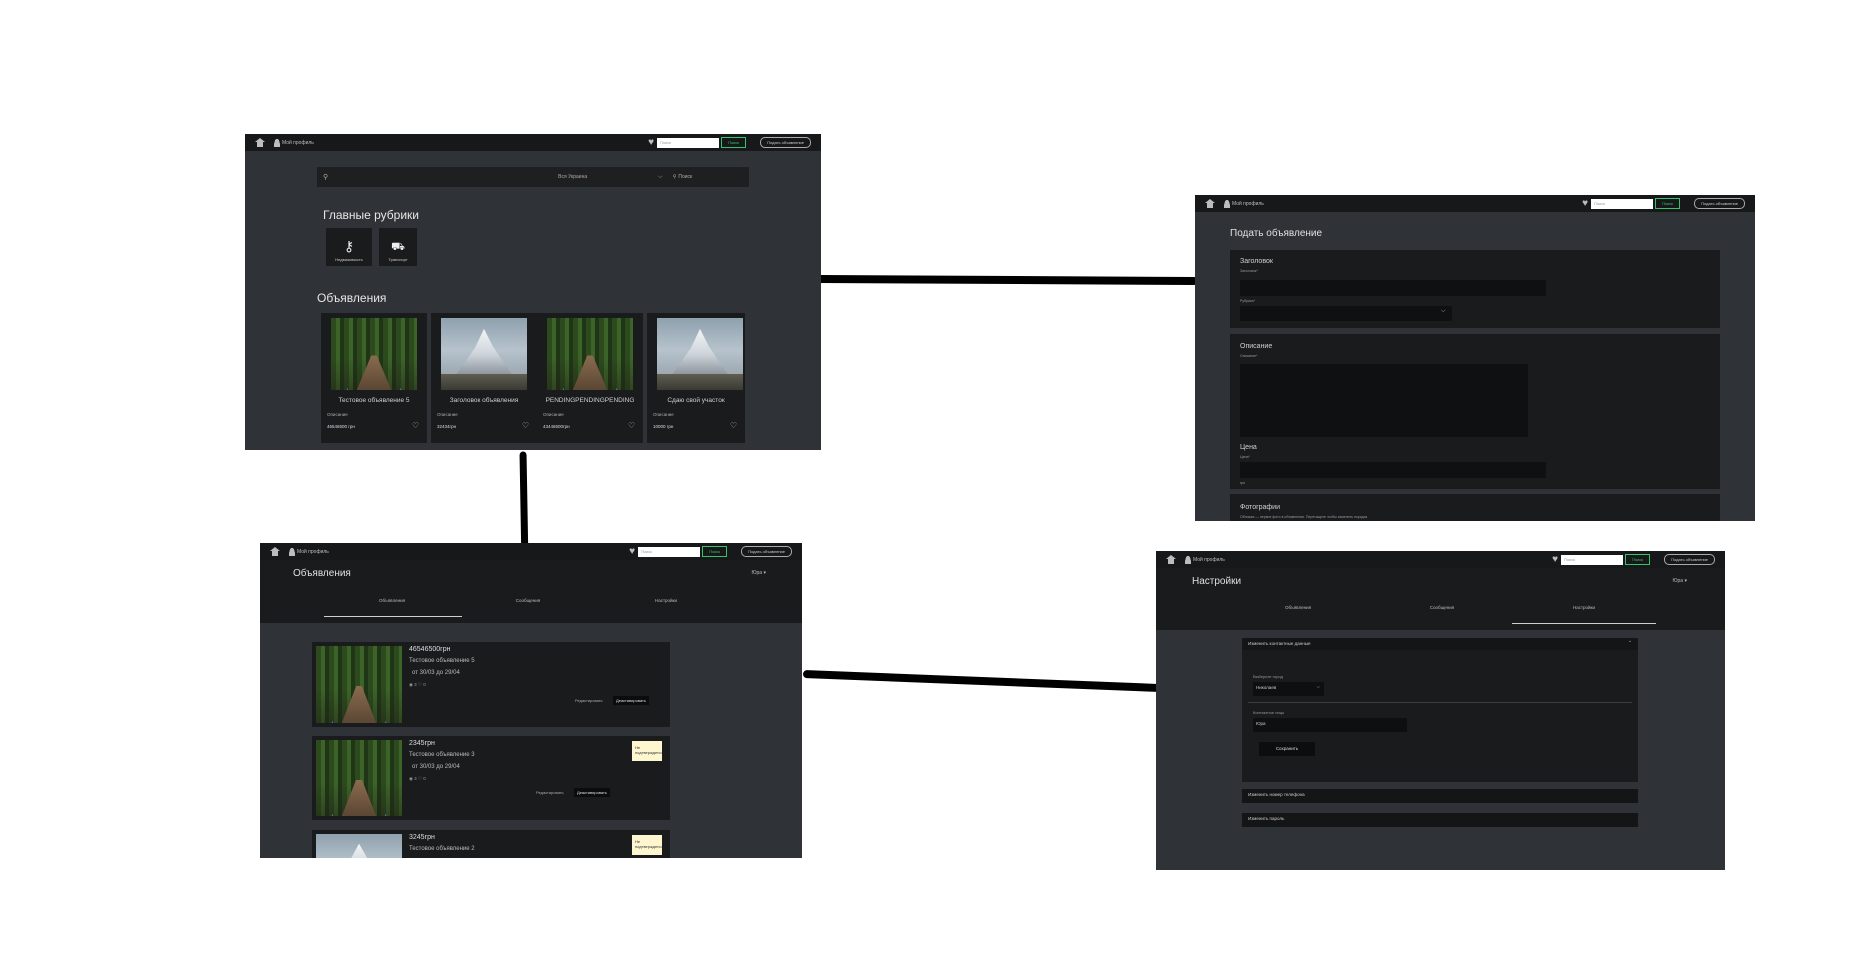  What do you see at coordinates (417, 684) in the screenshot?
I see `listing-stats: ◉ 3 ♡ 0` at bounding box center [417, 684].